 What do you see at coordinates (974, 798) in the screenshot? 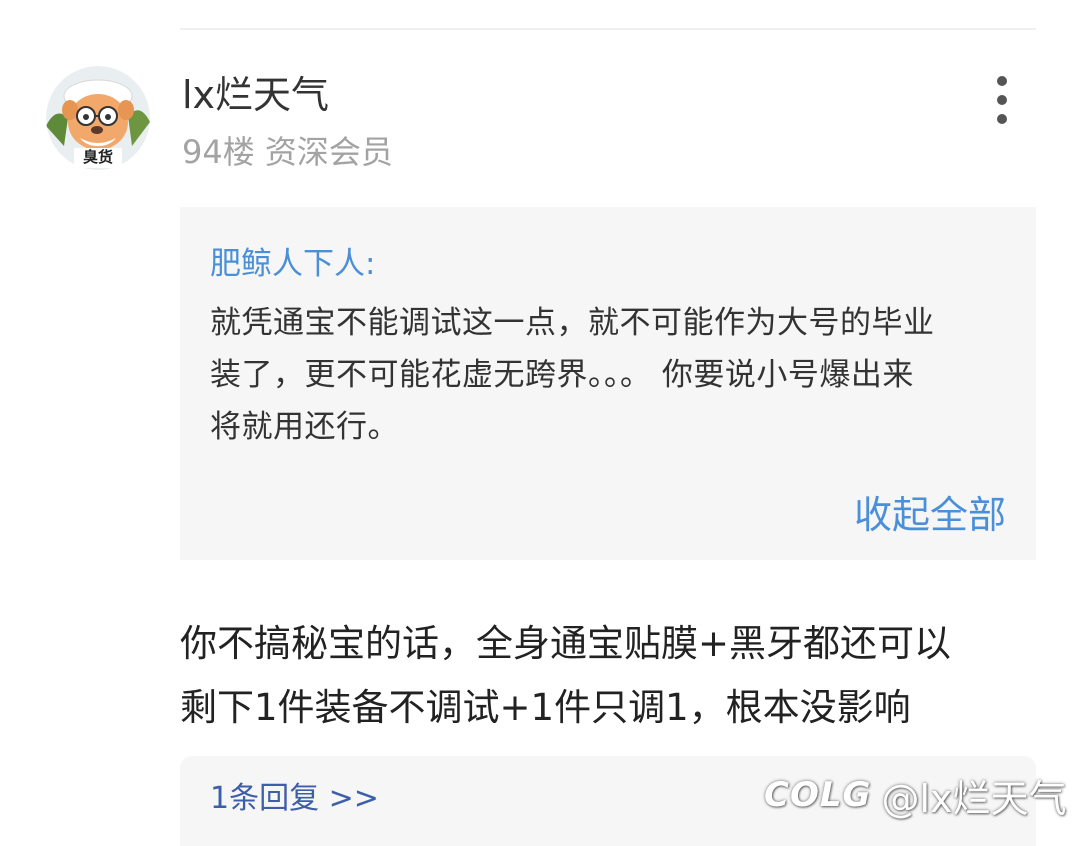
I see `watermark-handle: @lx烂天气` at bounding box center [974, 798].